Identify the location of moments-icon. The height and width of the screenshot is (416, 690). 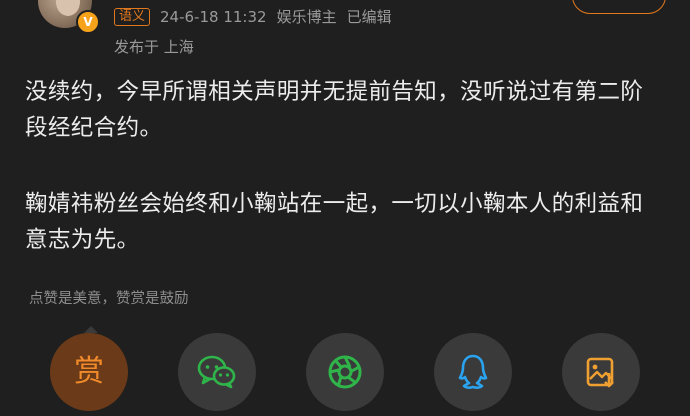
(345, 372).